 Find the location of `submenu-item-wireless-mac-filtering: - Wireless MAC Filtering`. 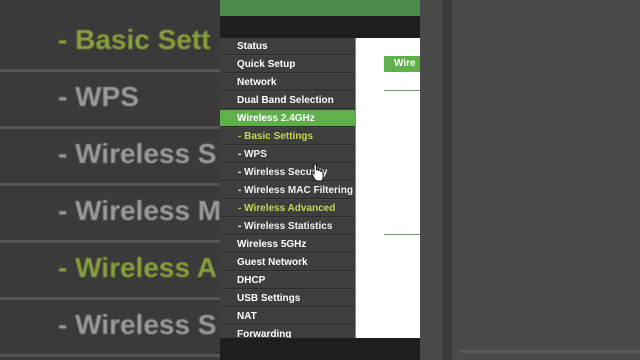

submenu-item-wireless-mac-filtering: - Wireless MAC Filtering is located at coordinates (287, 190).